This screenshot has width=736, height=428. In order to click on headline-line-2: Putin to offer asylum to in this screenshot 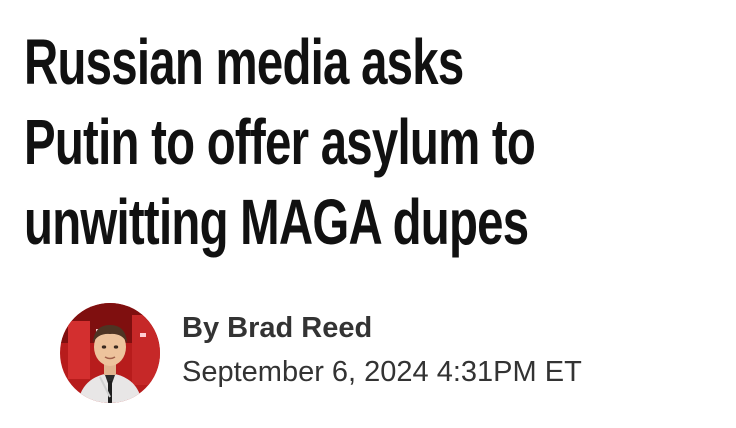, I will do `click(280, 142)`.